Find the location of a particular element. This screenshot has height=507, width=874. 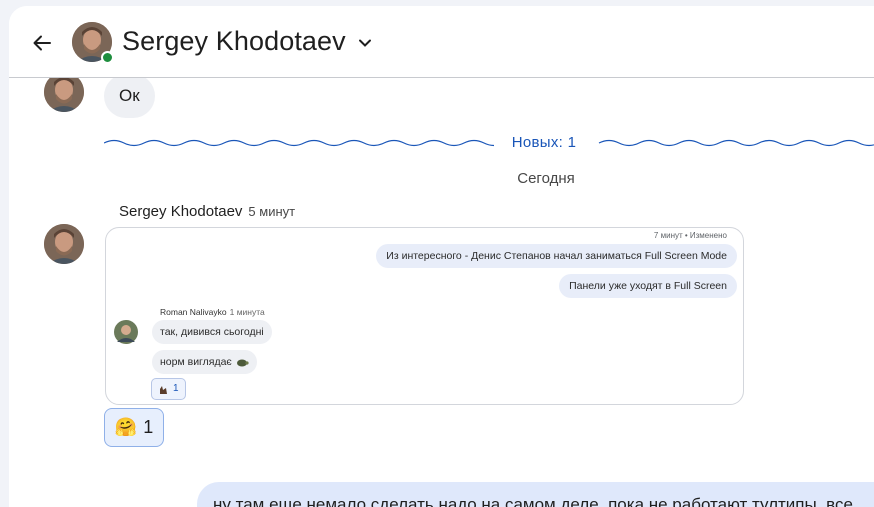

screenshot-avatar is located at coordinates (126, 332).